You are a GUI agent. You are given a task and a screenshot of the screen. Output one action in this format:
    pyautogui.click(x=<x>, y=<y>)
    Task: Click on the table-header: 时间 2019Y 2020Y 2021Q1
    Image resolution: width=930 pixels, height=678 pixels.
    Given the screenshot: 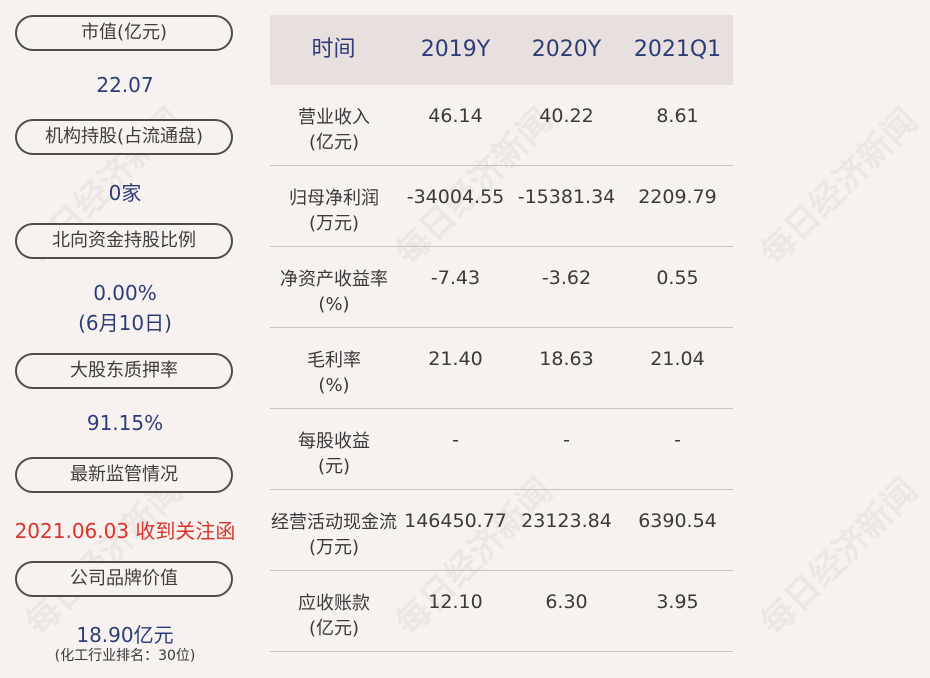 What is the action you would take?
    pyautogui.click(x=501, y=50)
    